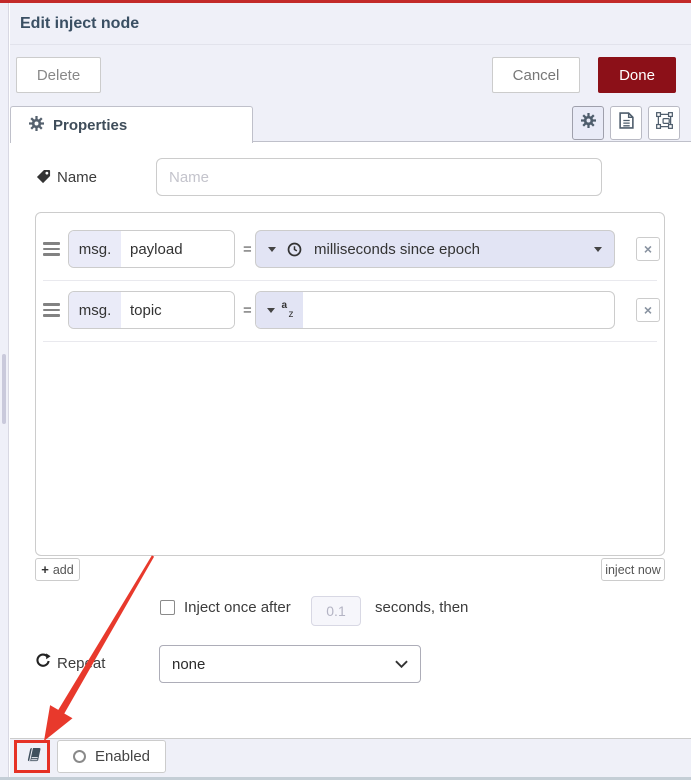 The image size is (691, 780). I want to click on properties-view-button, so click(588, 123).